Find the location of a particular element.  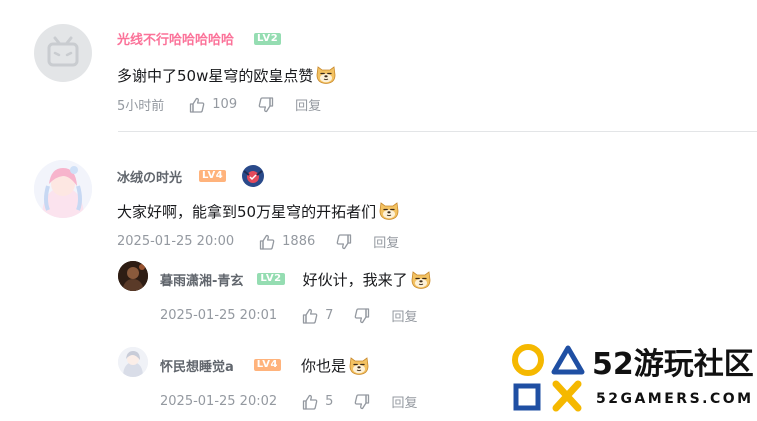

comment-meta: 2025-01-25 20:00 1886 回复 is located at coordinates (258, 241).